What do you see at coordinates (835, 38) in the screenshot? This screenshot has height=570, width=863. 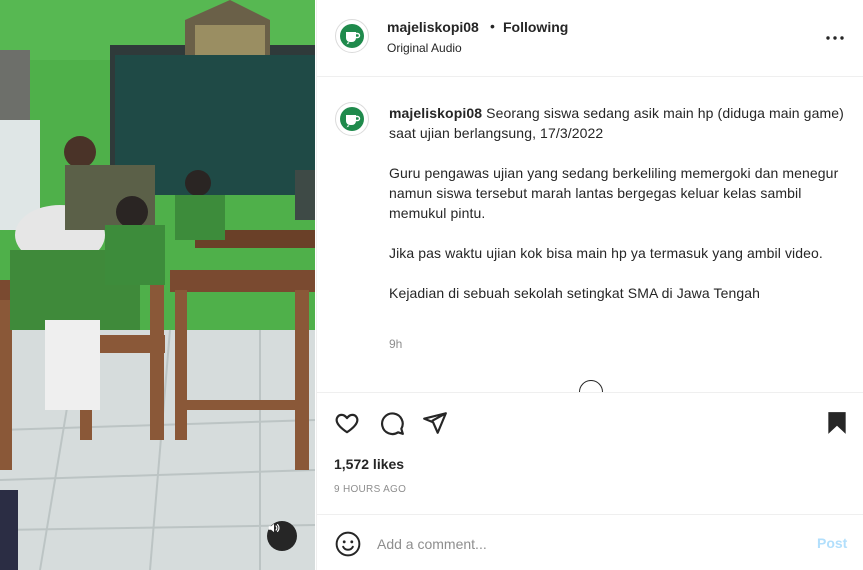 I see `more-horizontal-icon` at bounding box center [835, 38].